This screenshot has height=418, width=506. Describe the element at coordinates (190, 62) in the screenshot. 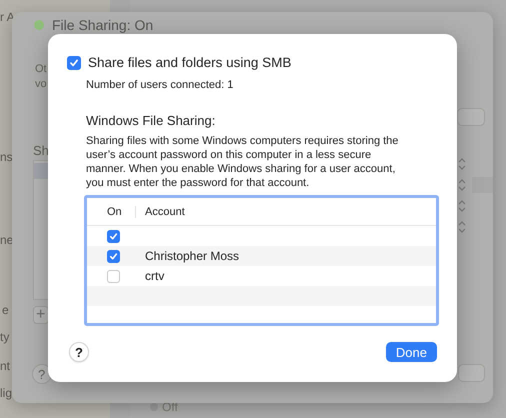

I see `smb-label: Share files and folders using SMB` at that location.